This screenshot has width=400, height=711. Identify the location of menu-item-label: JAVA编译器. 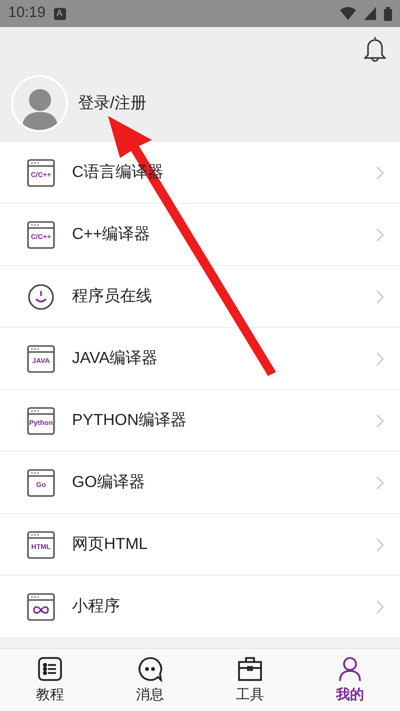
(115, 358).